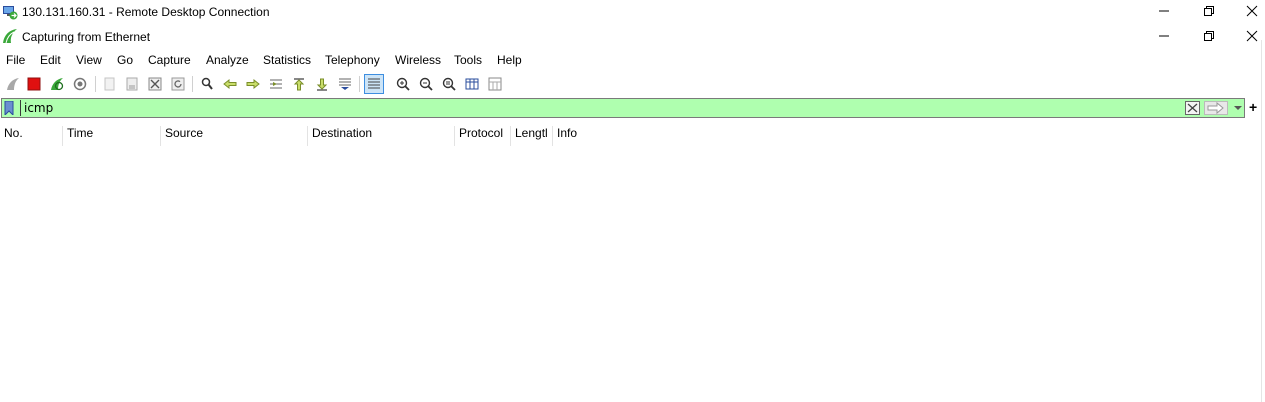 Image resolution: width=1265 pixels, height=402 pixels. I want to click on column-source: Source, so click(235, 136).